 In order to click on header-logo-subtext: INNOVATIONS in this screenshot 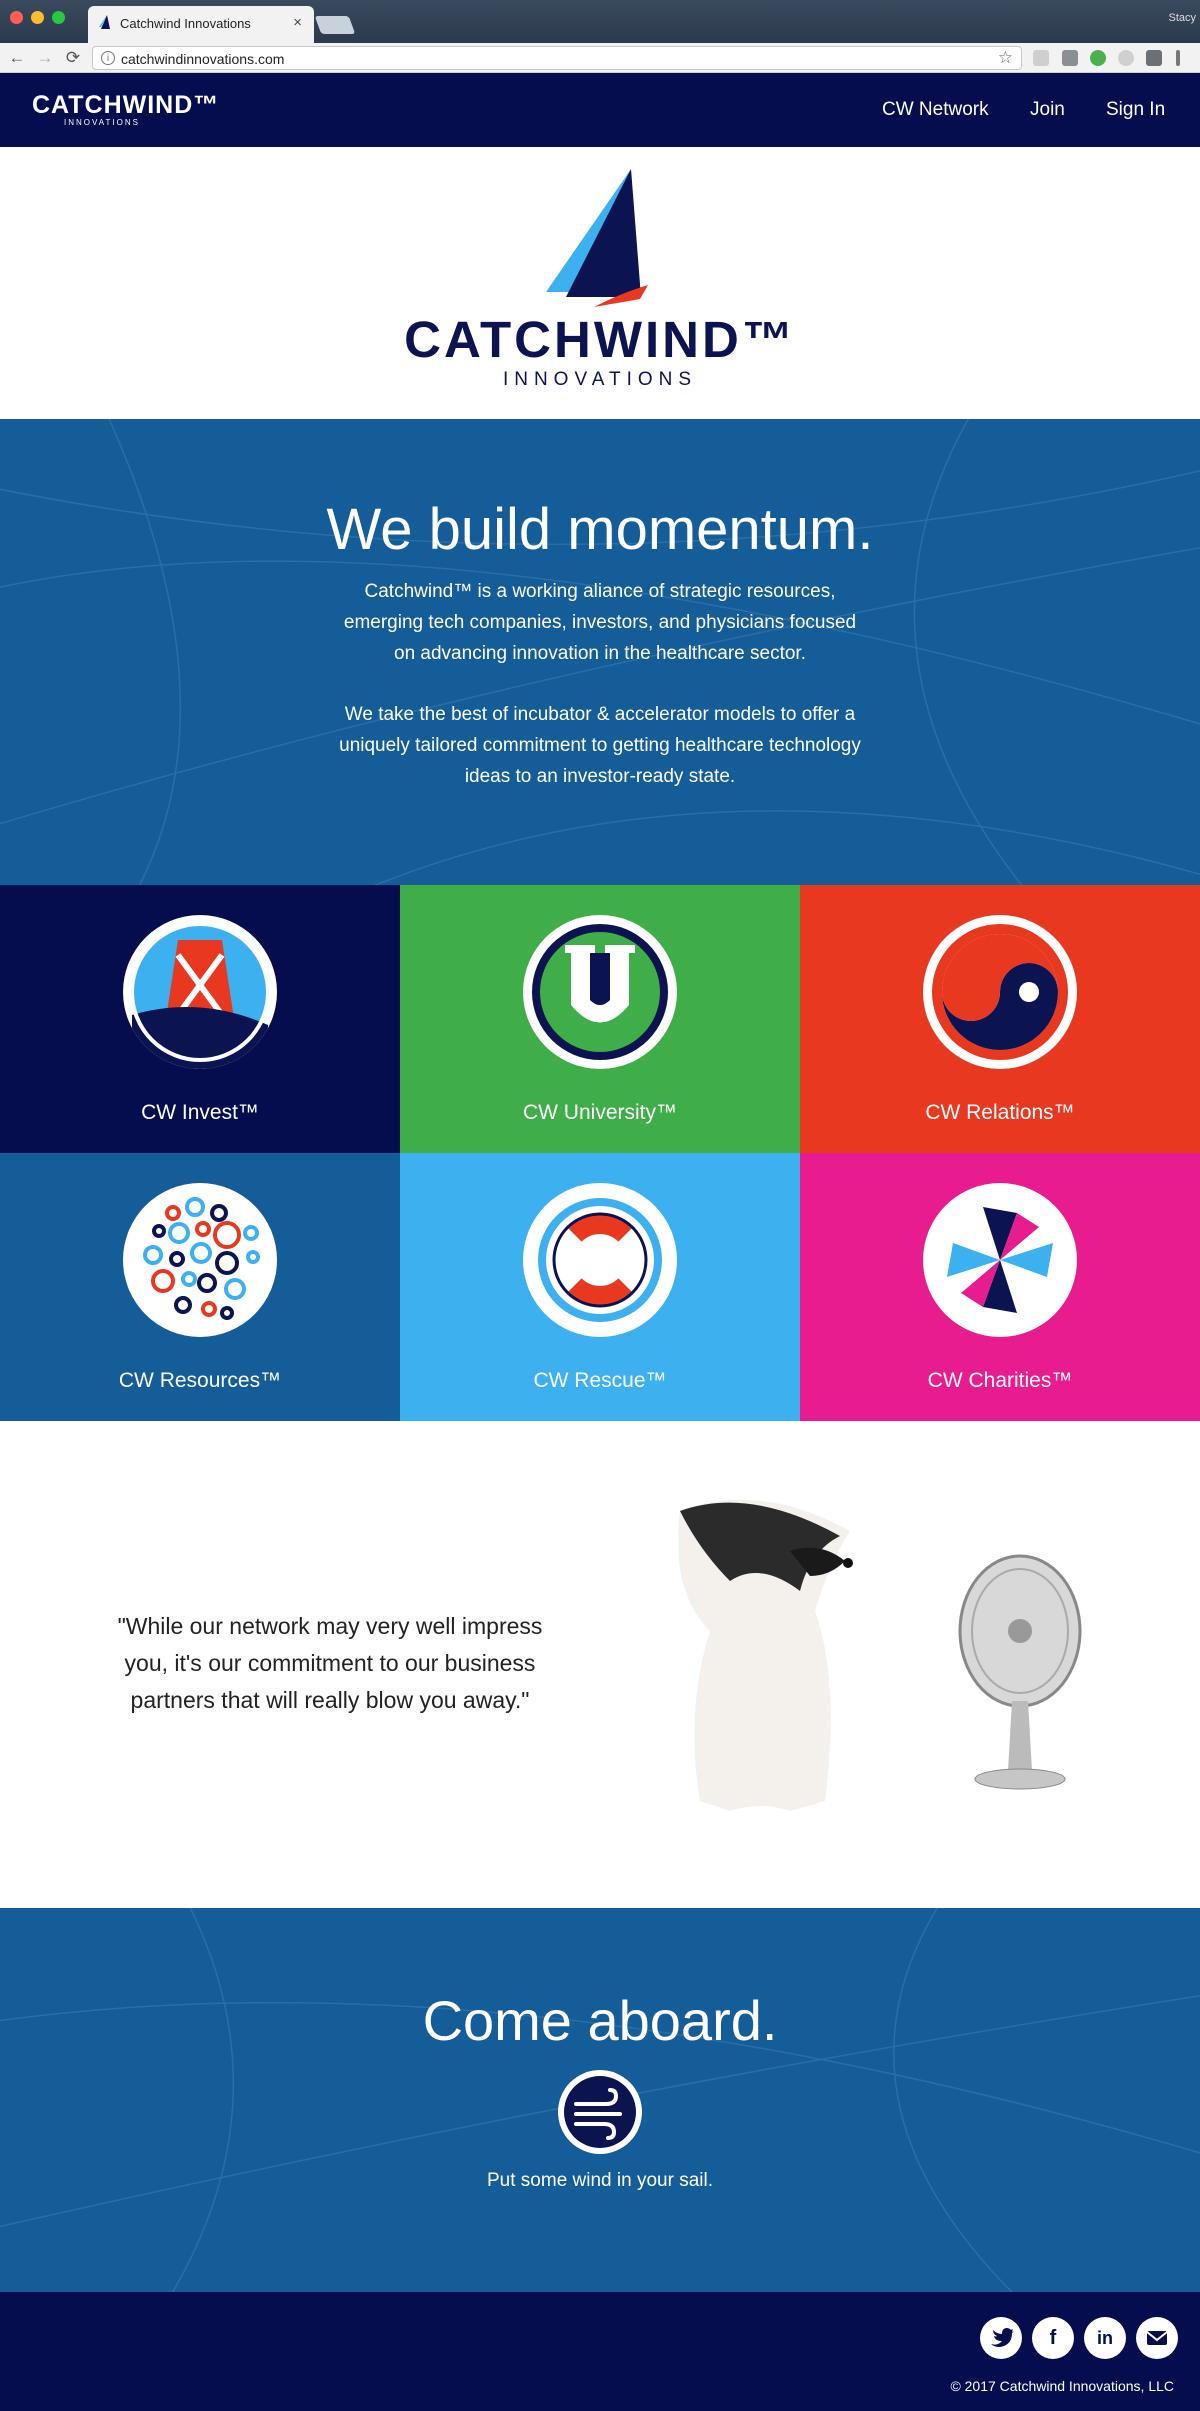, I will do `click(102, 122)`.